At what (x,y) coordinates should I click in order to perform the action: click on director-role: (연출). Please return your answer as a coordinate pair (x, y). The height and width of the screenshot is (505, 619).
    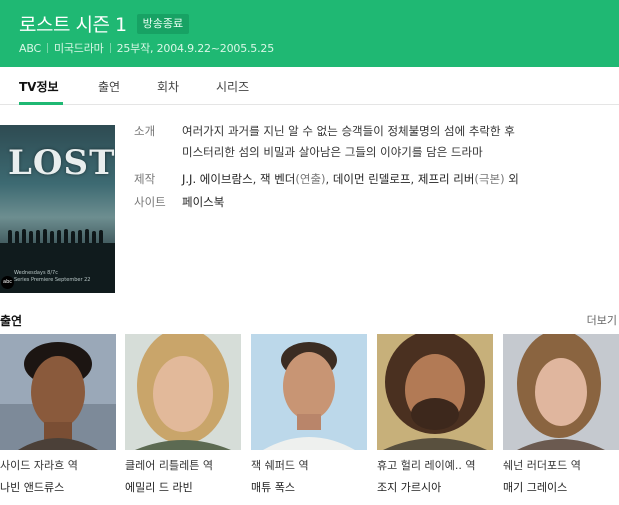
    Looking at the image, I should click on (310, 179).